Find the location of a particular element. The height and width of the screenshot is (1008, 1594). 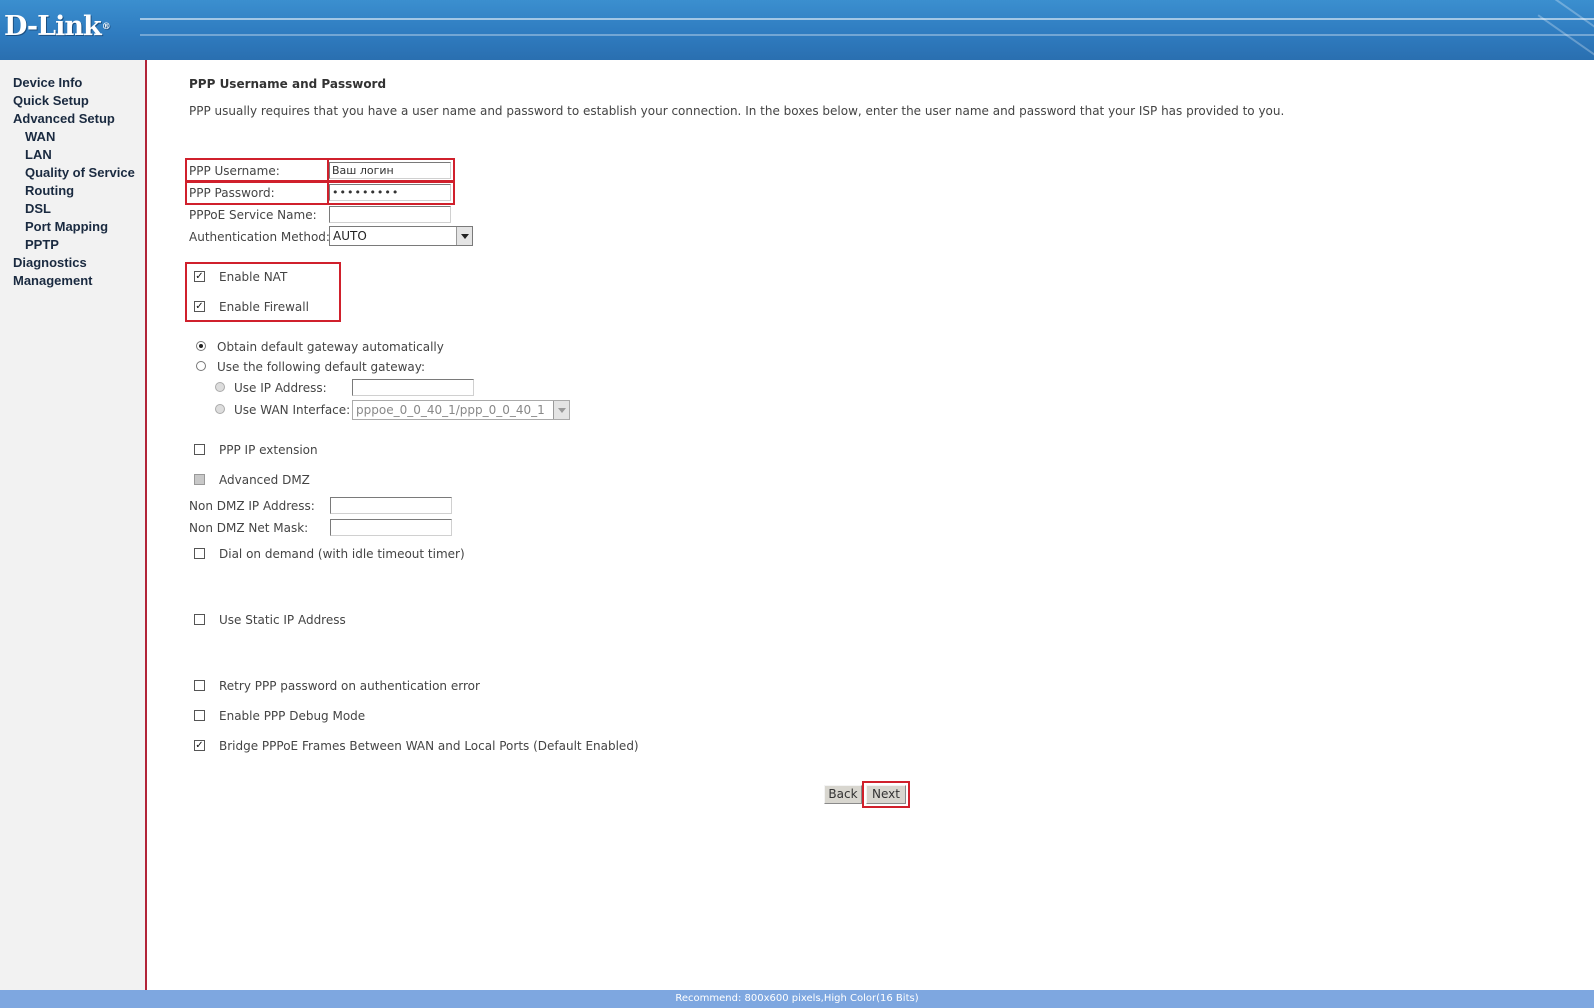

dlink-logo: D-Link® is located at coordinates (57, 26).